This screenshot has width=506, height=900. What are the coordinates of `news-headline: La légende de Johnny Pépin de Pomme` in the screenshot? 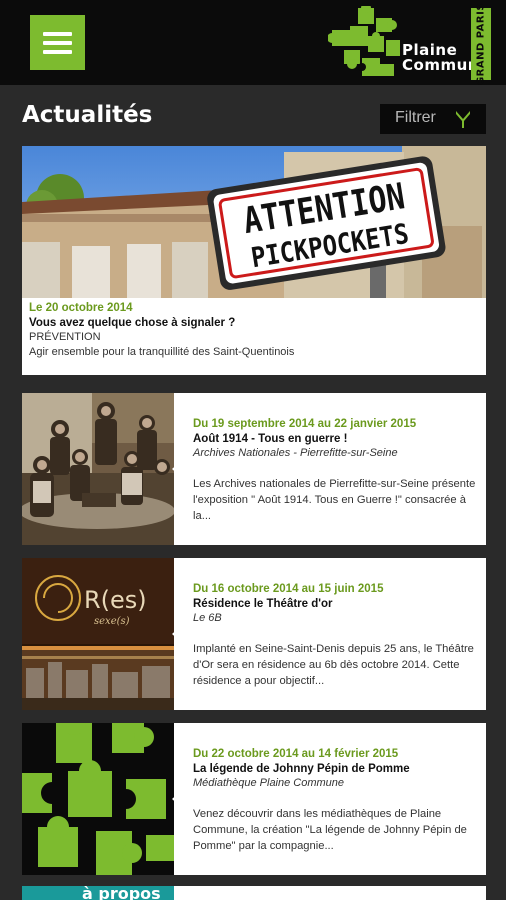 It's located at (301, 769).